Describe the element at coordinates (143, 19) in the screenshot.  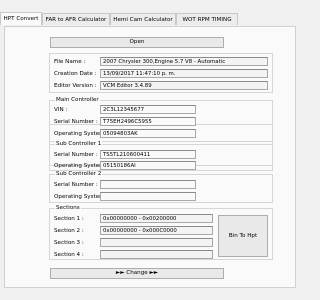
I see `tab-hemi-cam: Hemi Cam Calculator` at that location.